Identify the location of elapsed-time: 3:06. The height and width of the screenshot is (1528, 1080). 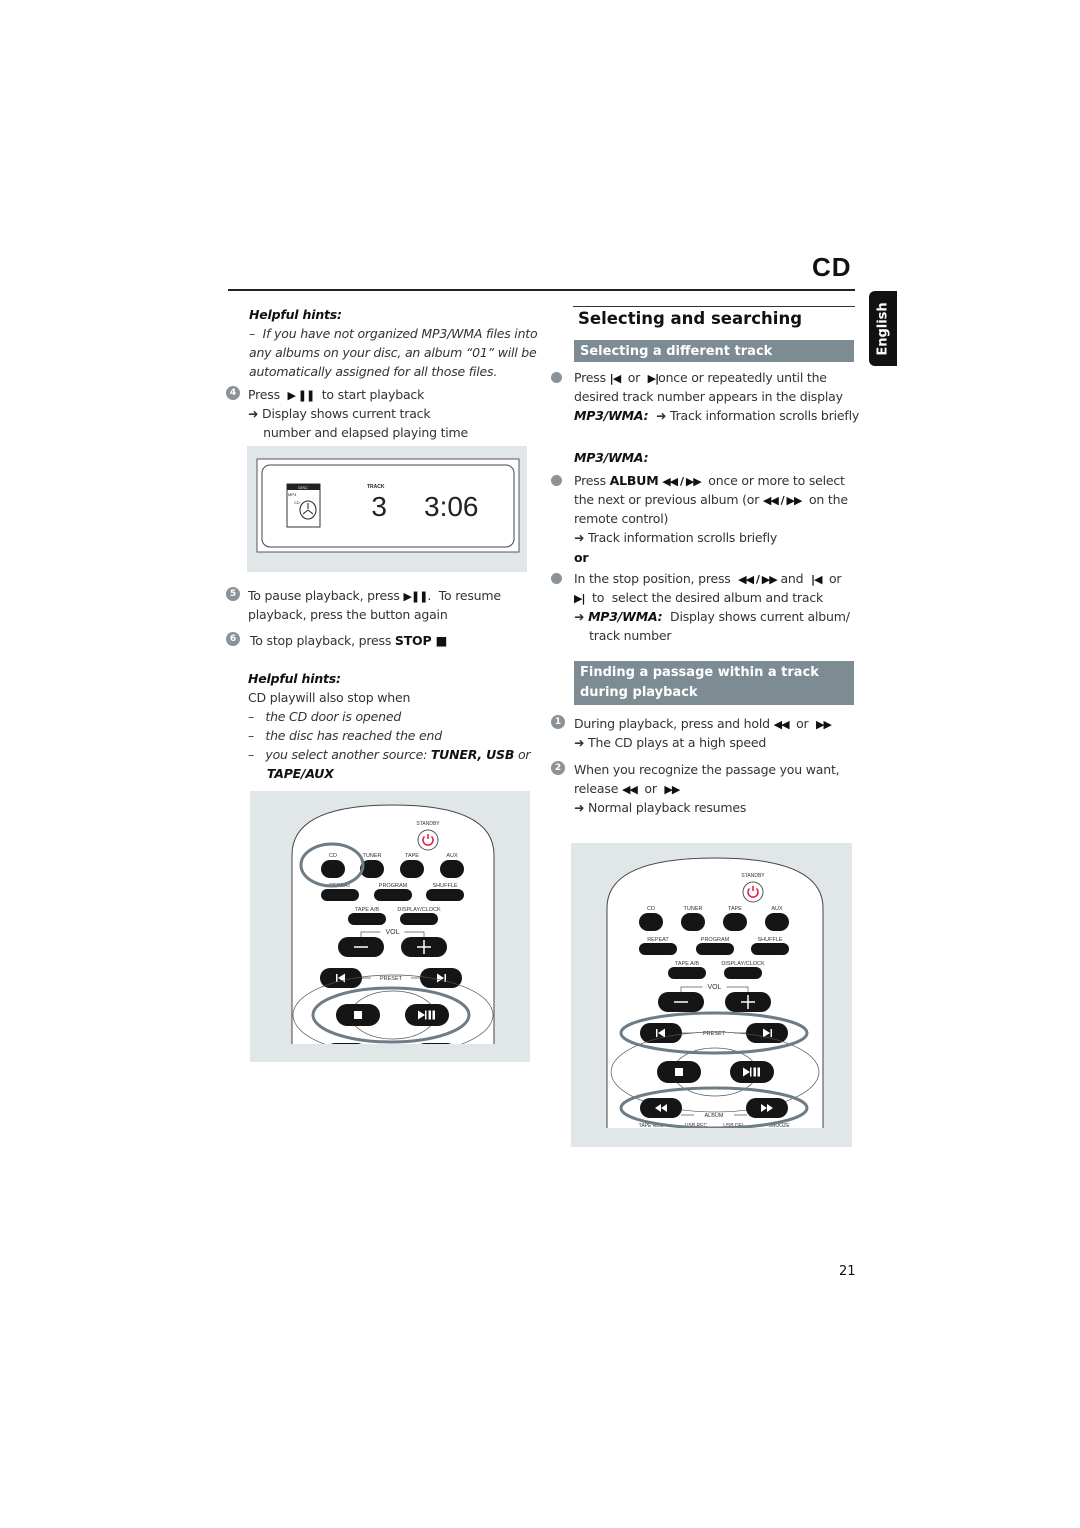
(451, 506).